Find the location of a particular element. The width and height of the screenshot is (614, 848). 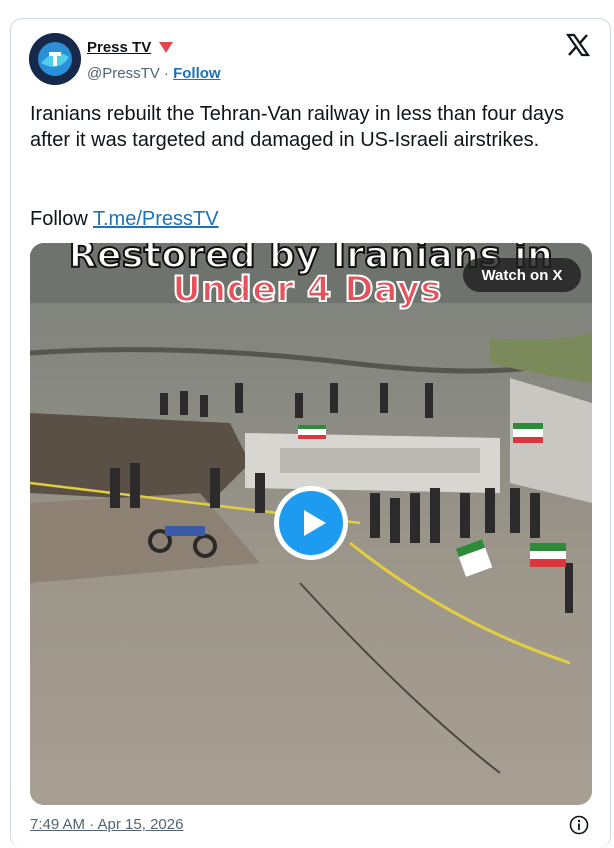

press-tv-logo-icon is located at coordinates (55, 59).